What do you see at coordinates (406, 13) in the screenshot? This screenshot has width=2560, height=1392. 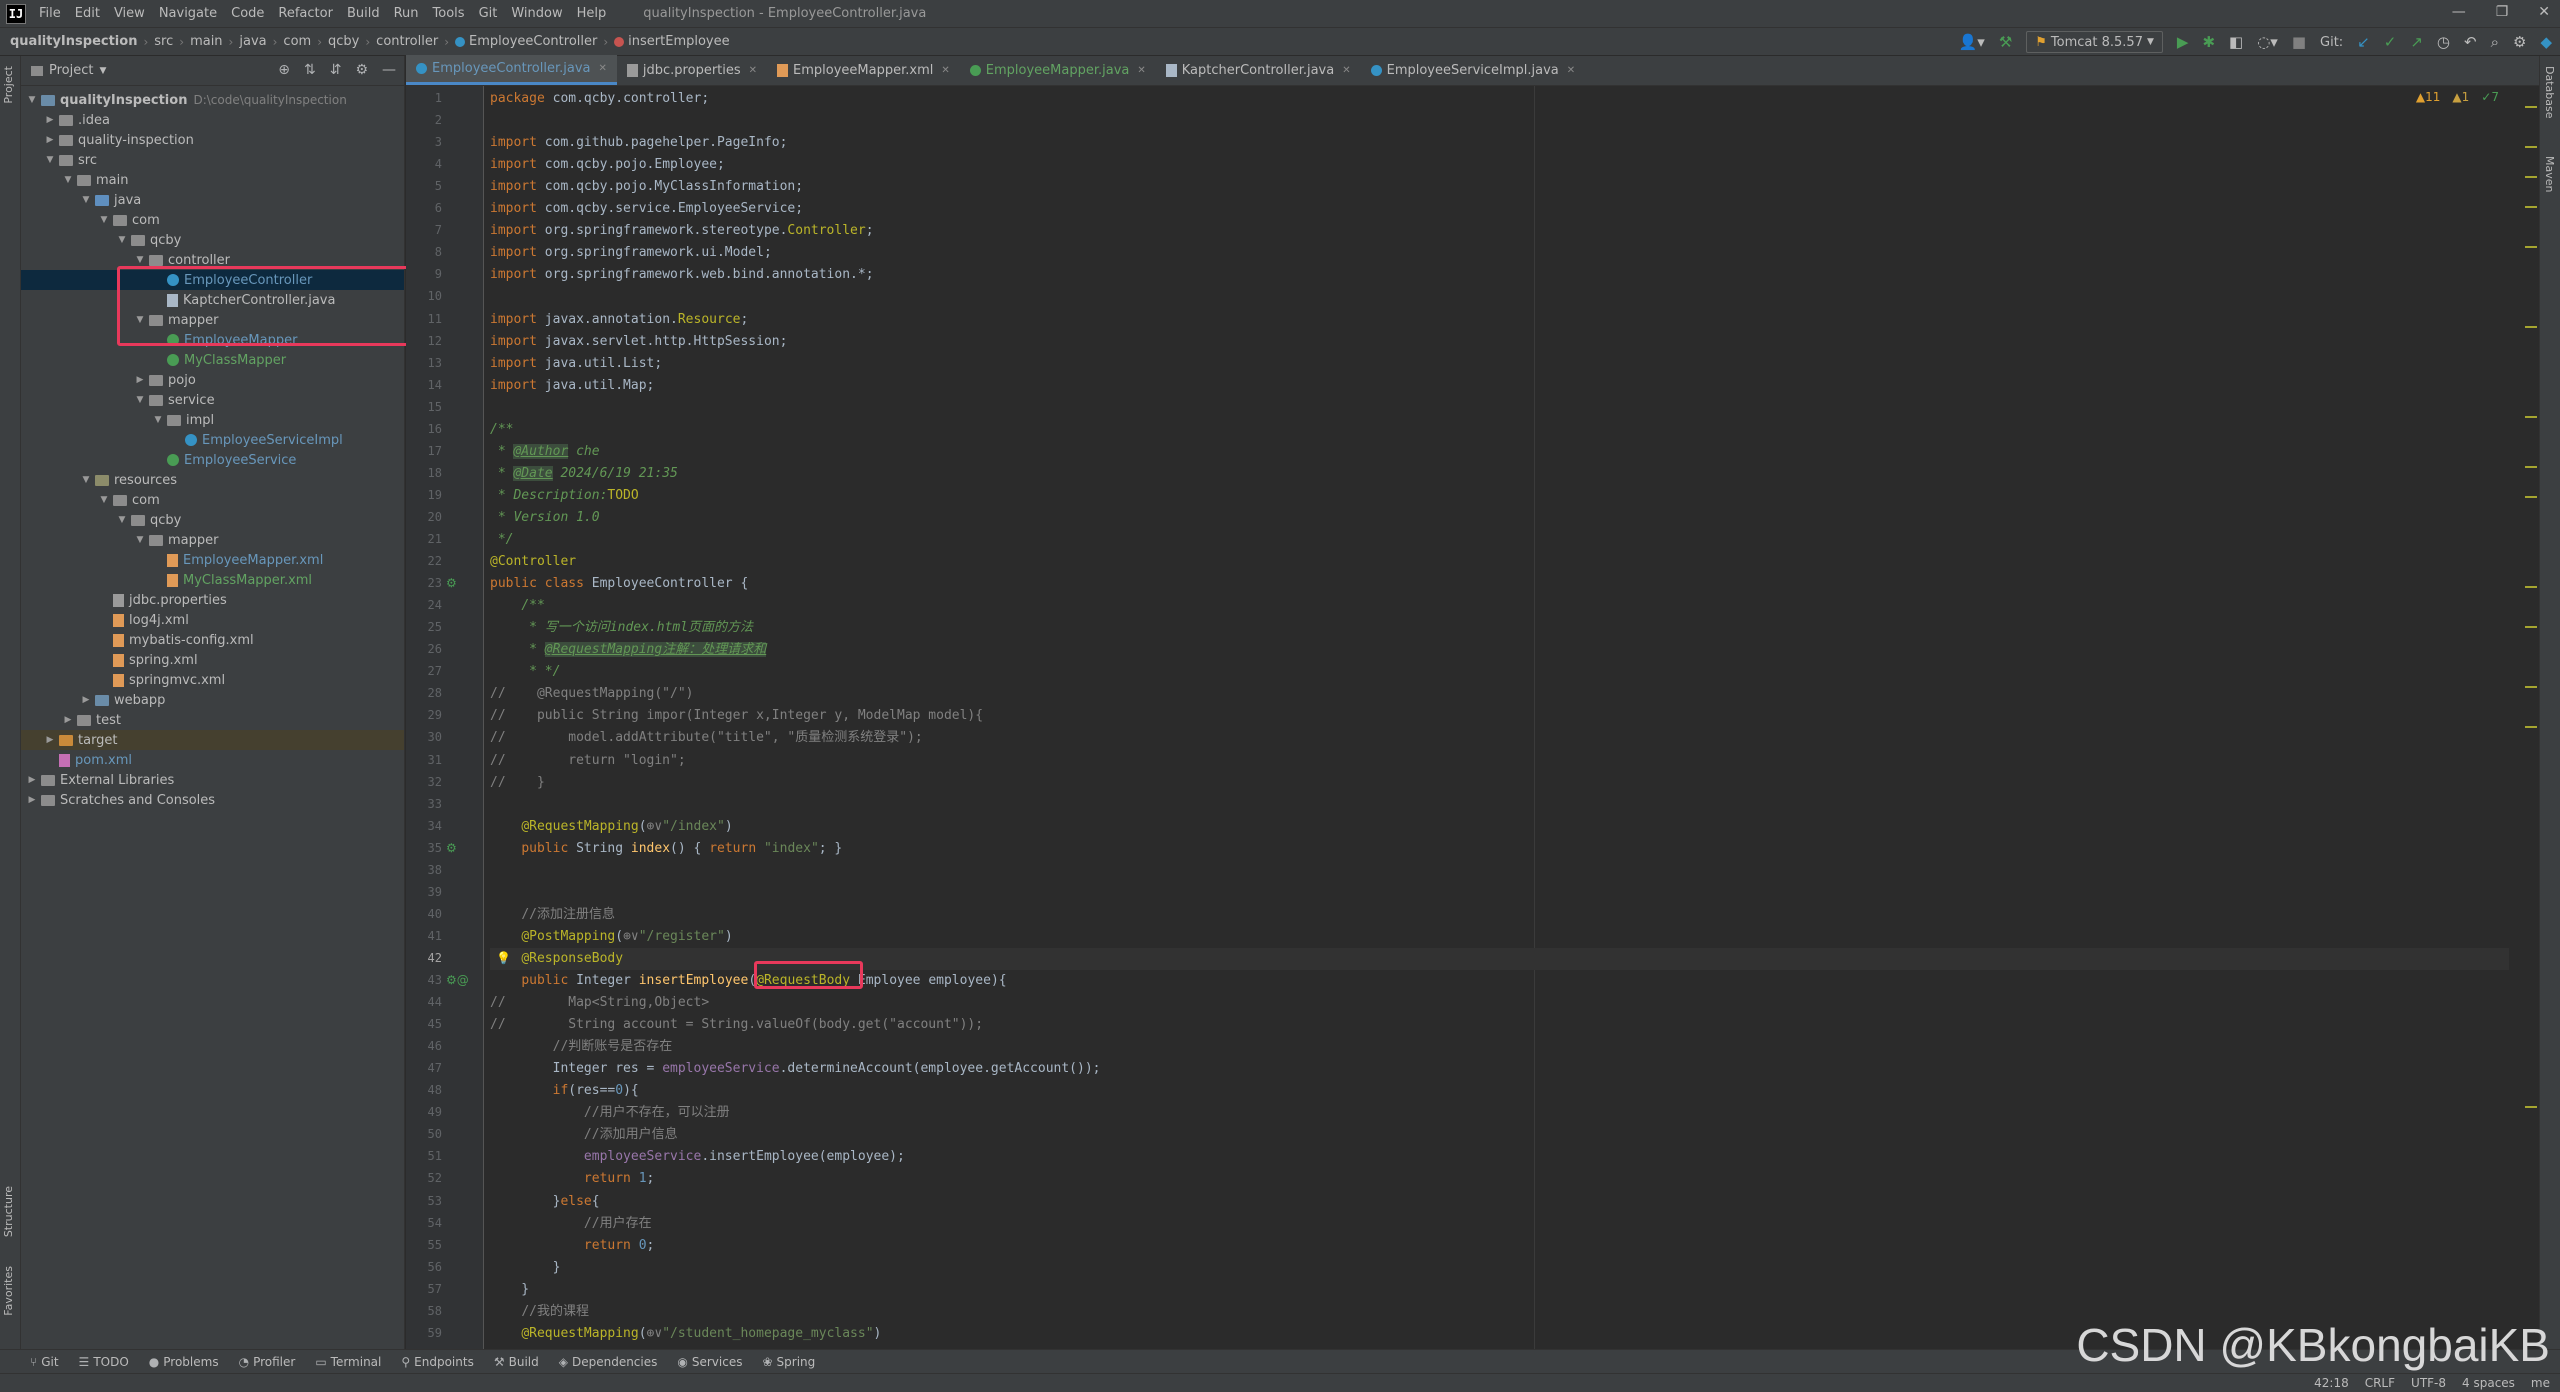 I see `menu-run: Run` at bounding box center [406, 13].